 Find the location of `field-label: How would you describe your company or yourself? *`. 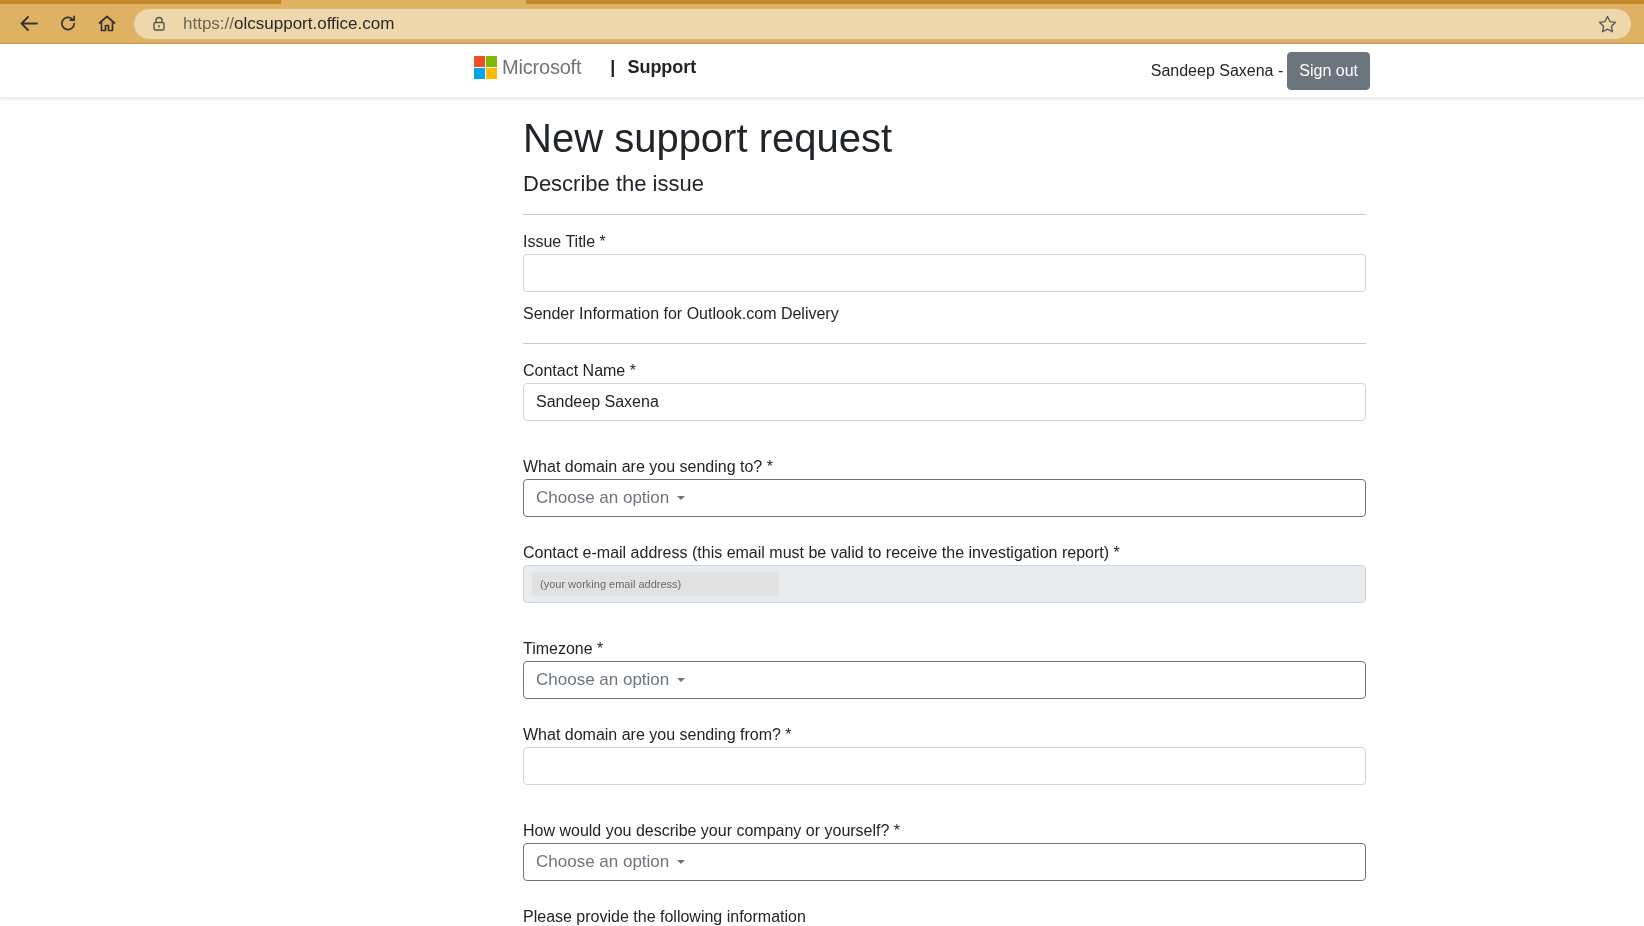

field-label: How would you describe your company or yourself? * is located at coordinates (712, 831).